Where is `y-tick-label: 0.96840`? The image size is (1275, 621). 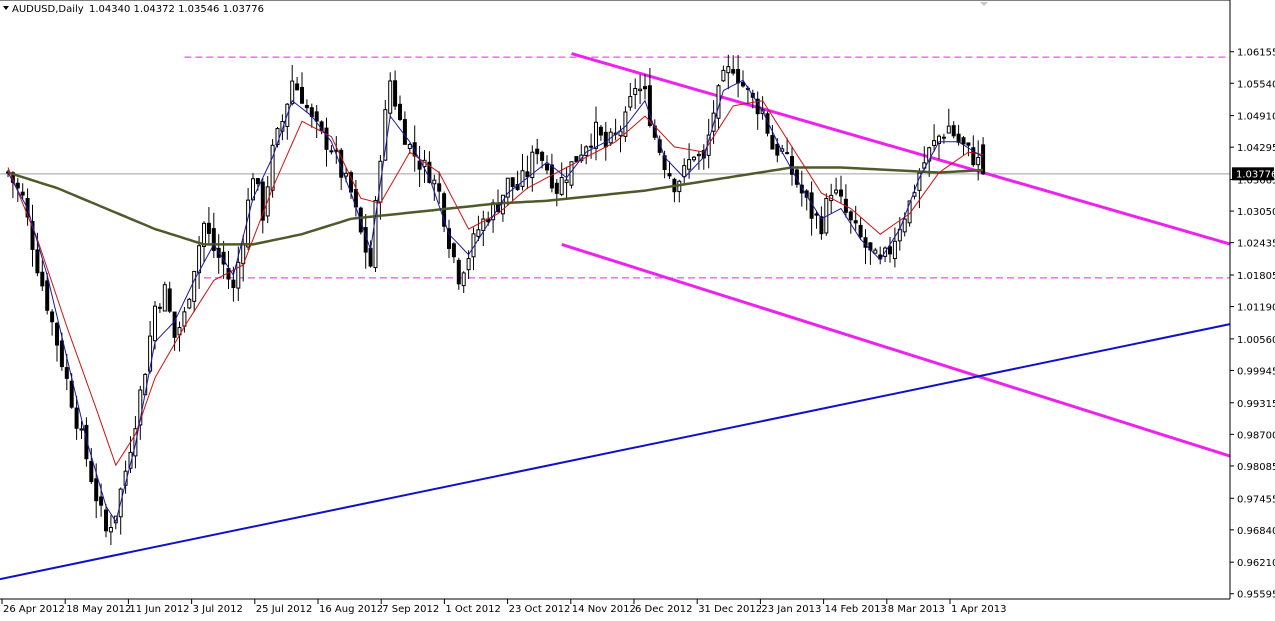
y-tick-label: 0.96840 is located at coordinates (1256, 531).